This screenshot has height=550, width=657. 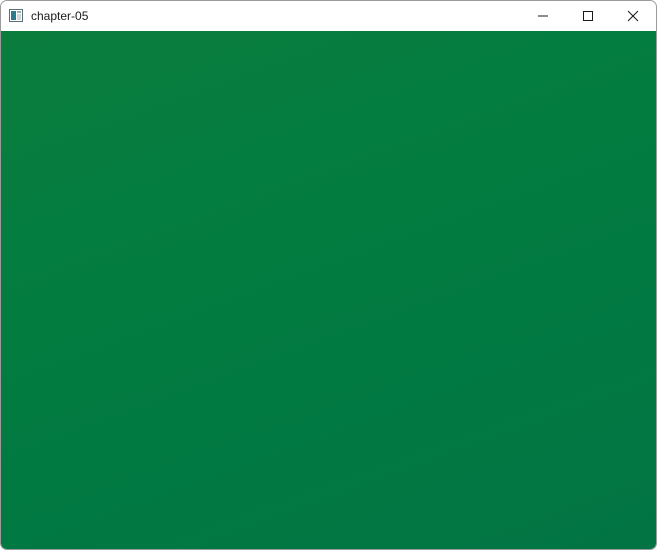 What do you see at coordinates (328, 16) in the screenshot?
I see `title-bar: chapter-05` at bounding box center [328, 16].